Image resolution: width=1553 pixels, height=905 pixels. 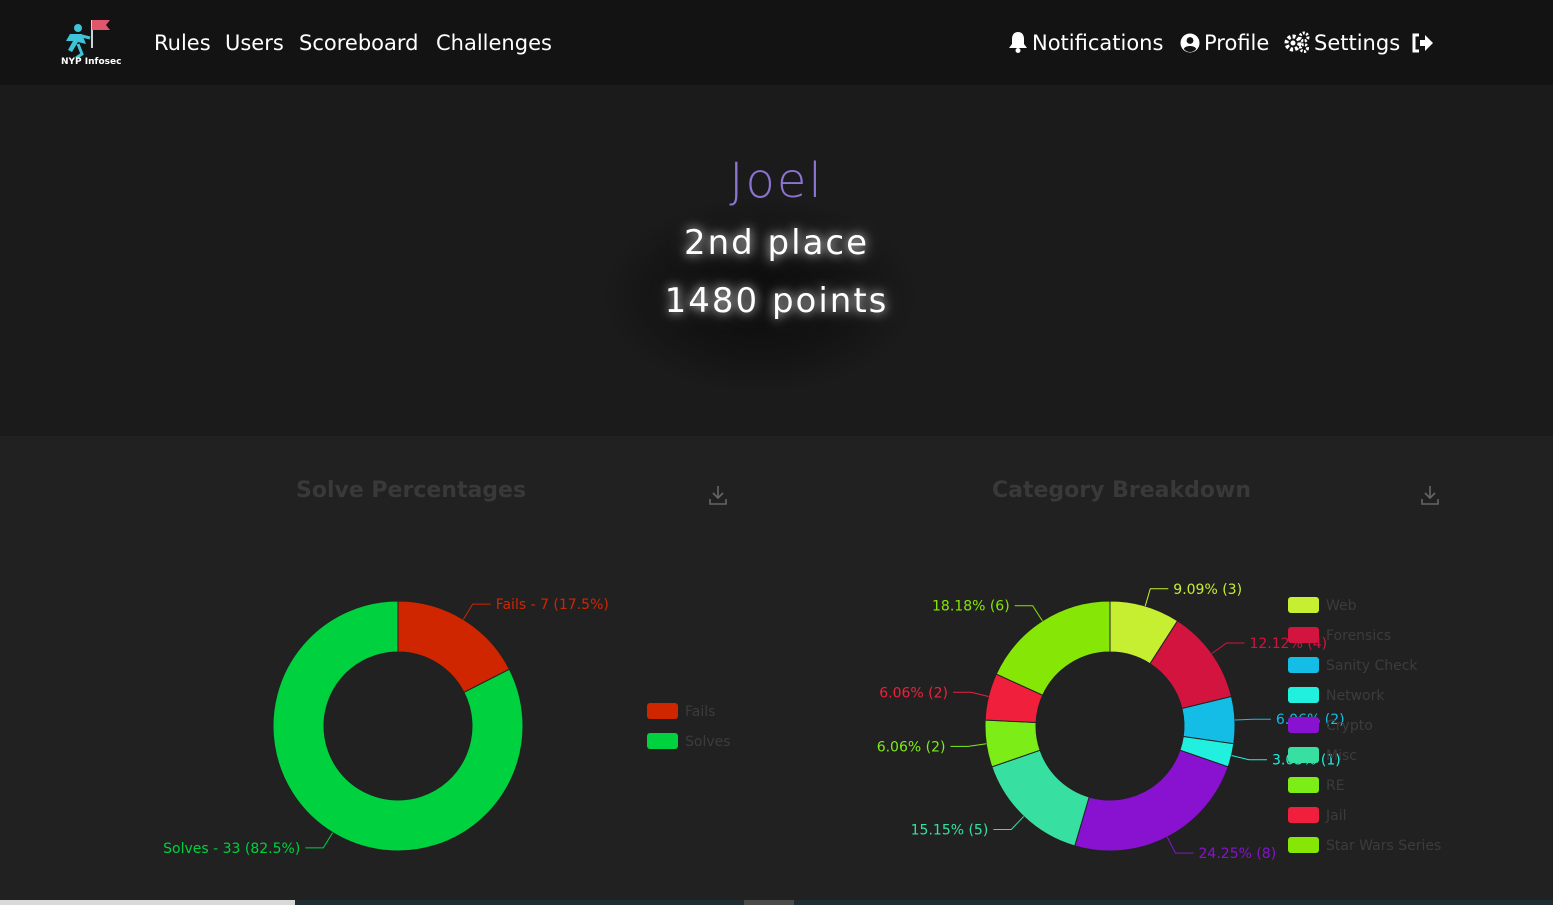 I want to click on legend-label: Star Wars Series, so click(x=1383, y=846).